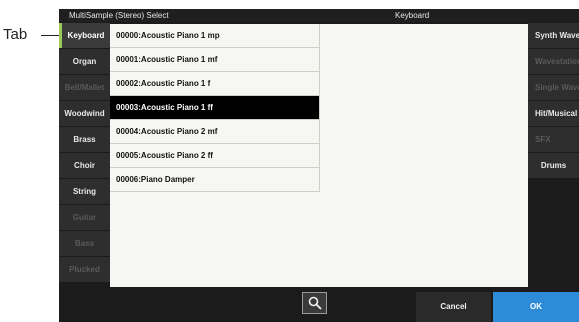  What do you see at coordinates (84, 191) in the screenshot?
I see `tab-string: String` at bounding box center [84, 191].